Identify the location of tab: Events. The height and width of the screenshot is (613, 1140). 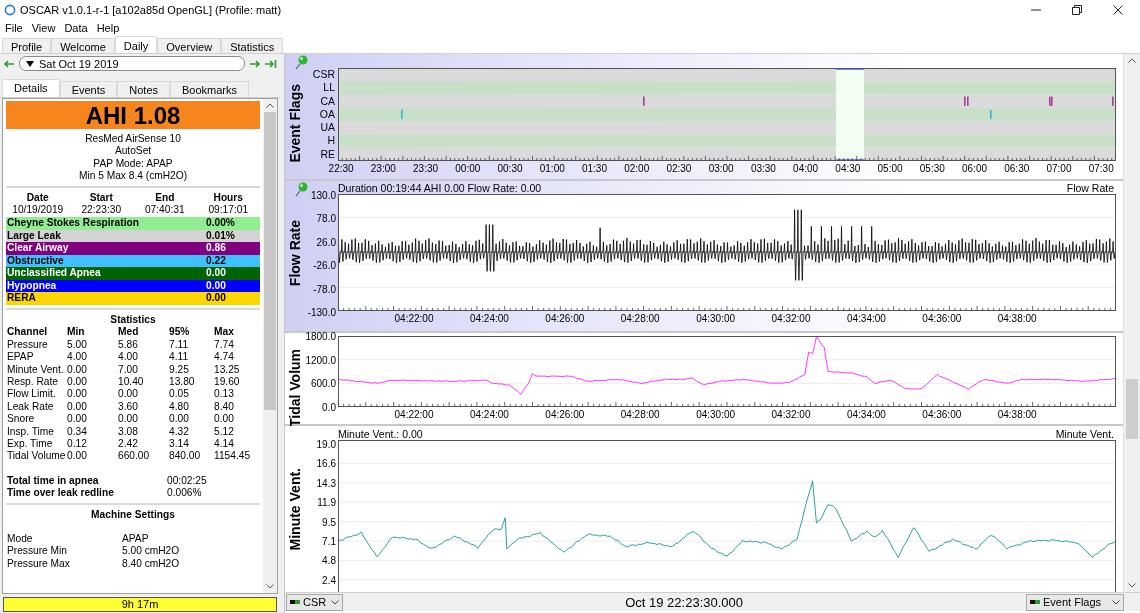
(88, 89).